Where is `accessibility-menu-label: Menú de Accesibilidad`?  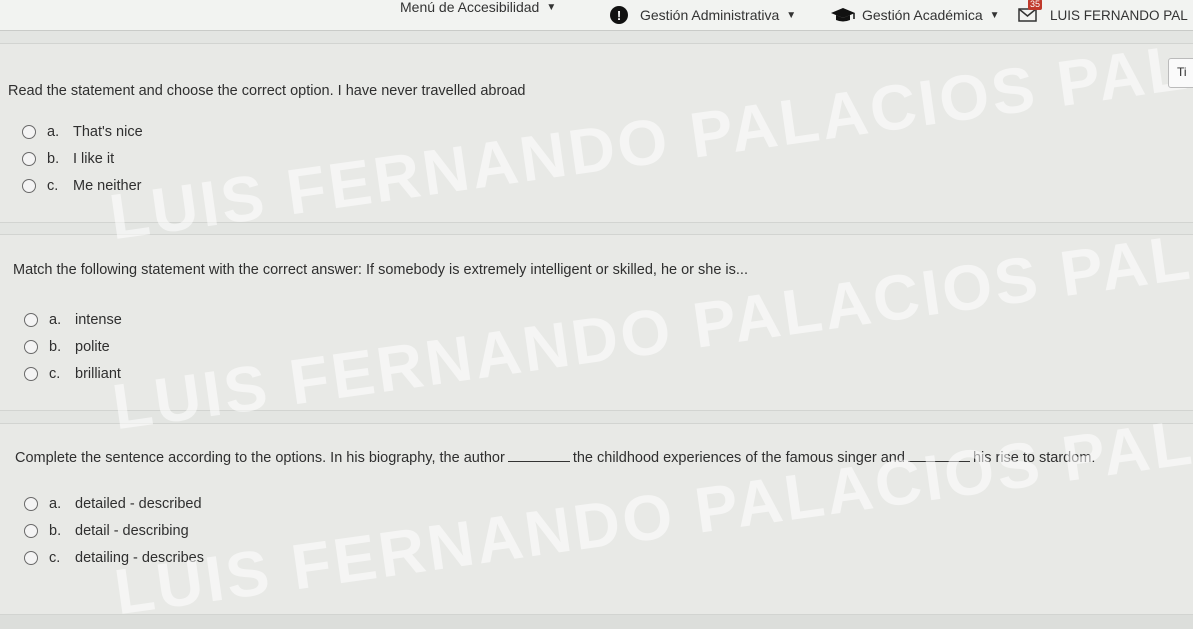 accessibility-menu-label: Menú de Accesibilidad is located at coordinates (470, 7).